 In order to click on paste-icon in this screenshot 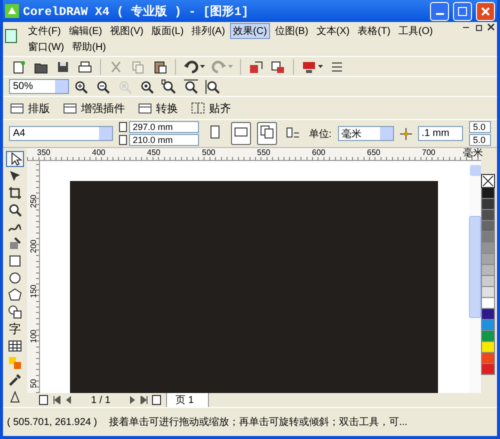, I will do `click(160, 66)`.